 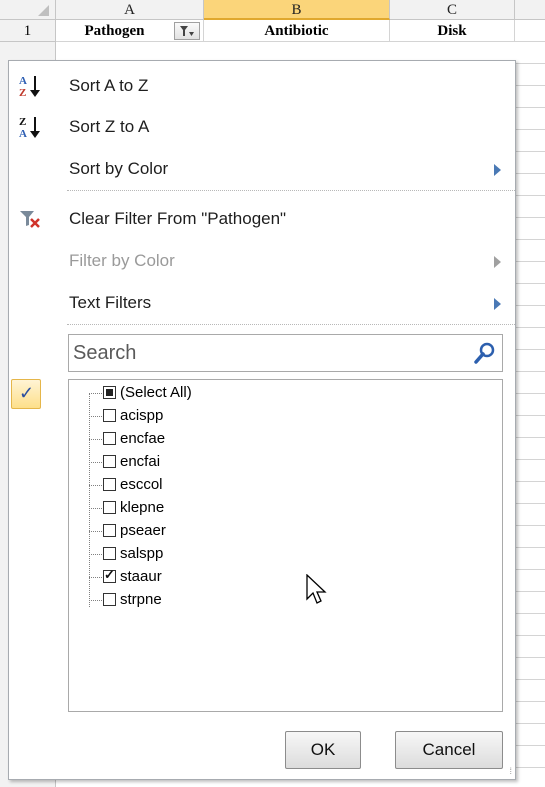 I want to click on sort-a-to-z-item: A Z Sort A to Z, so click(x=262, y=86).